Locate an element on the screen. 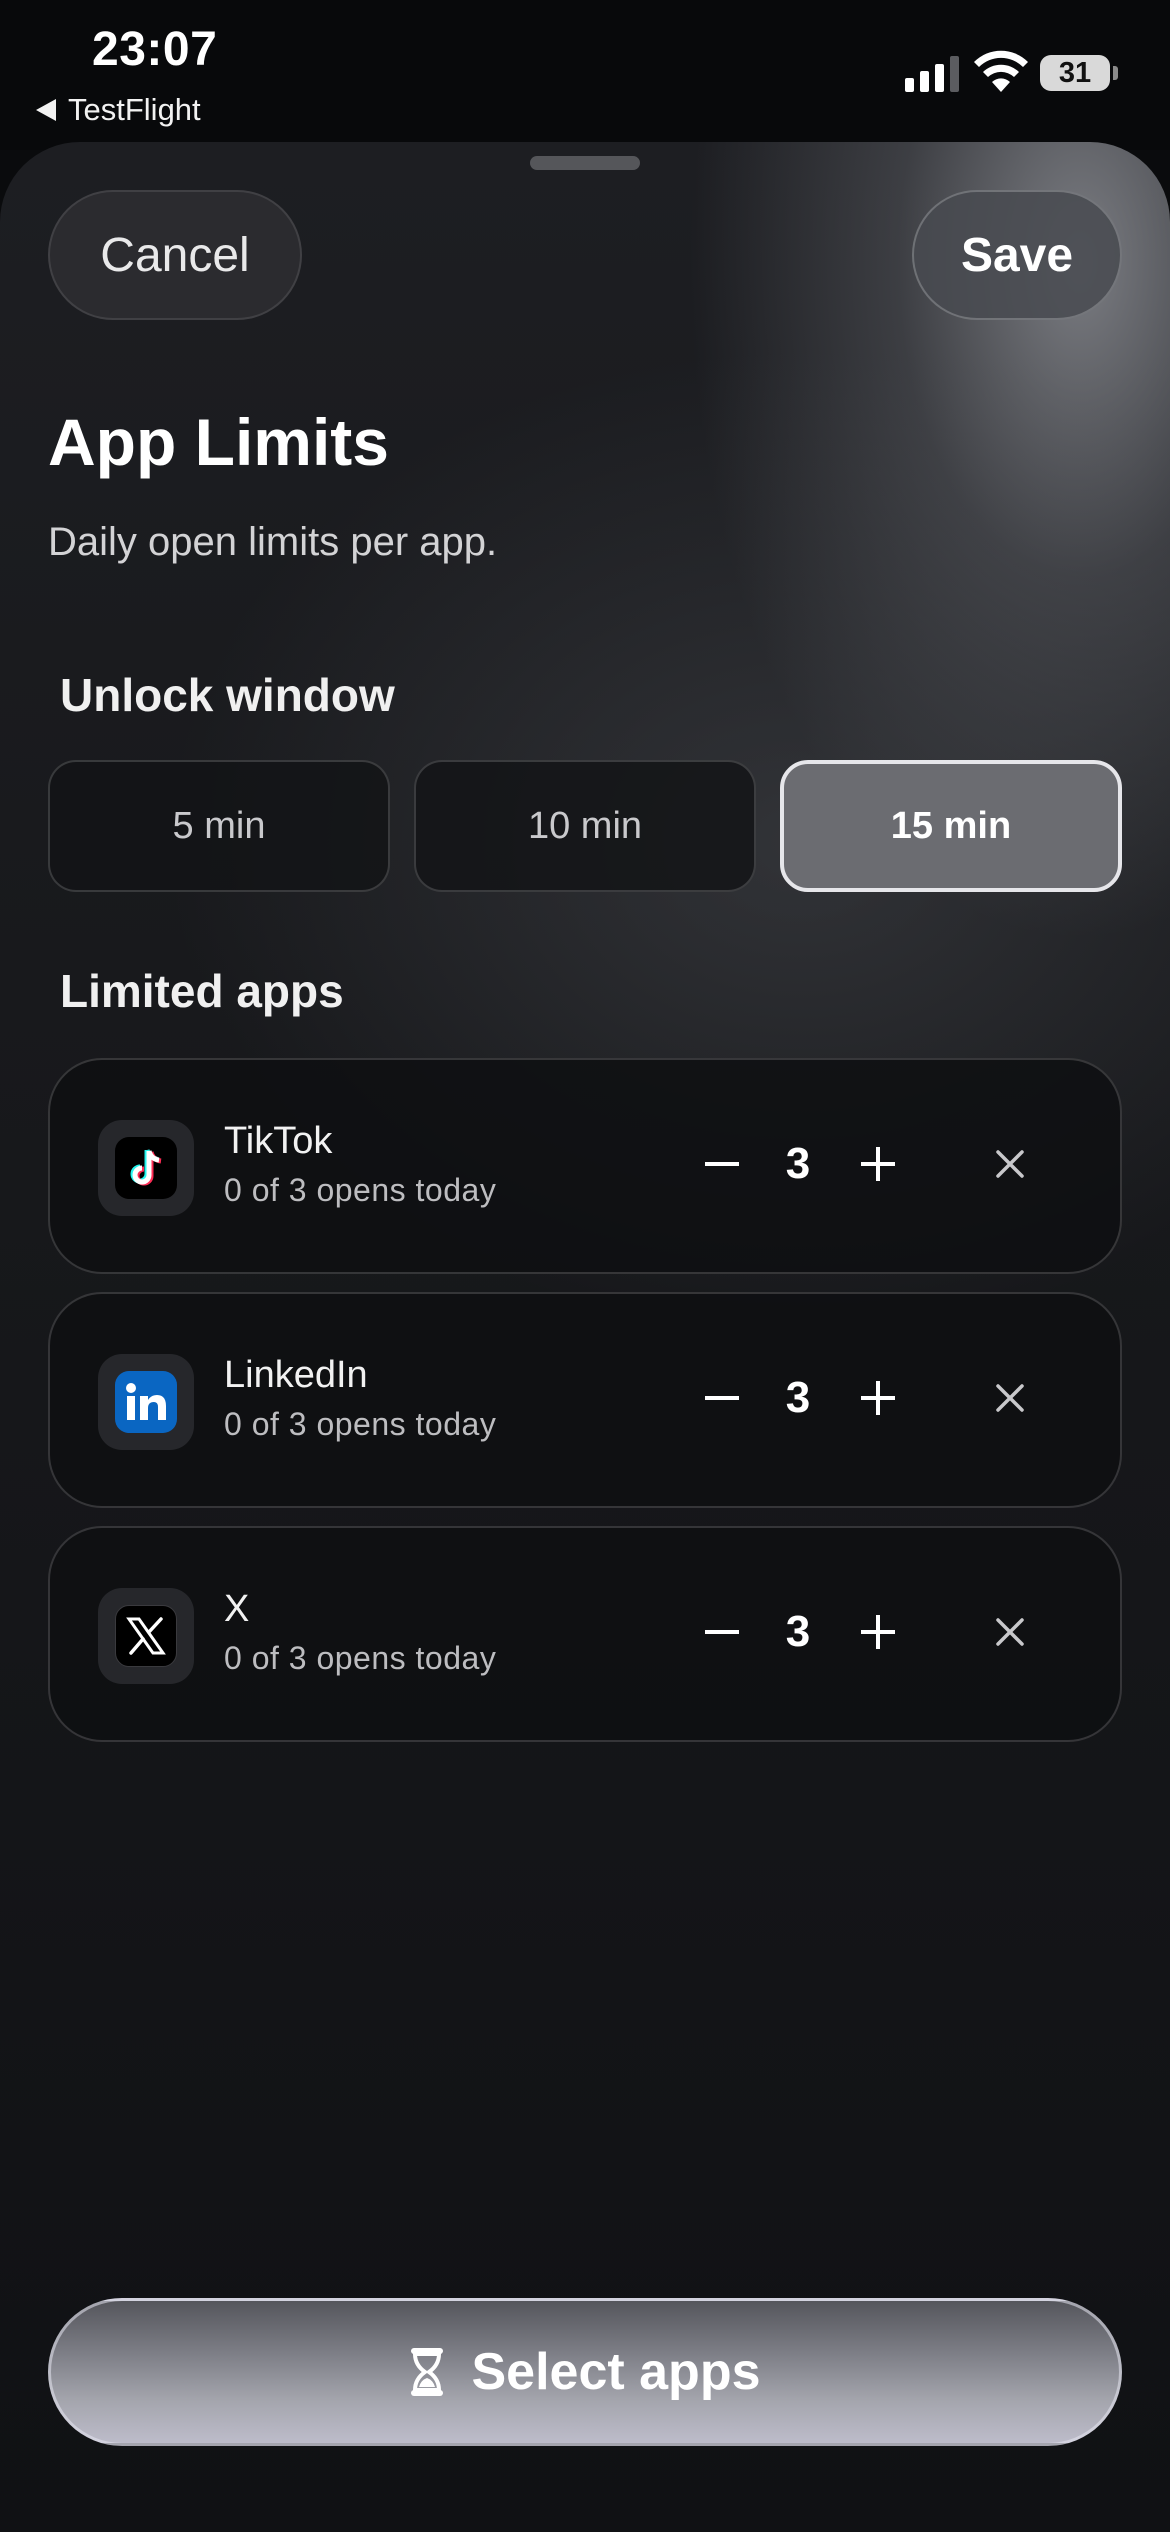 This screenshot has height=2532, width=1170. x-icon is located at coordinates (146, 1636).